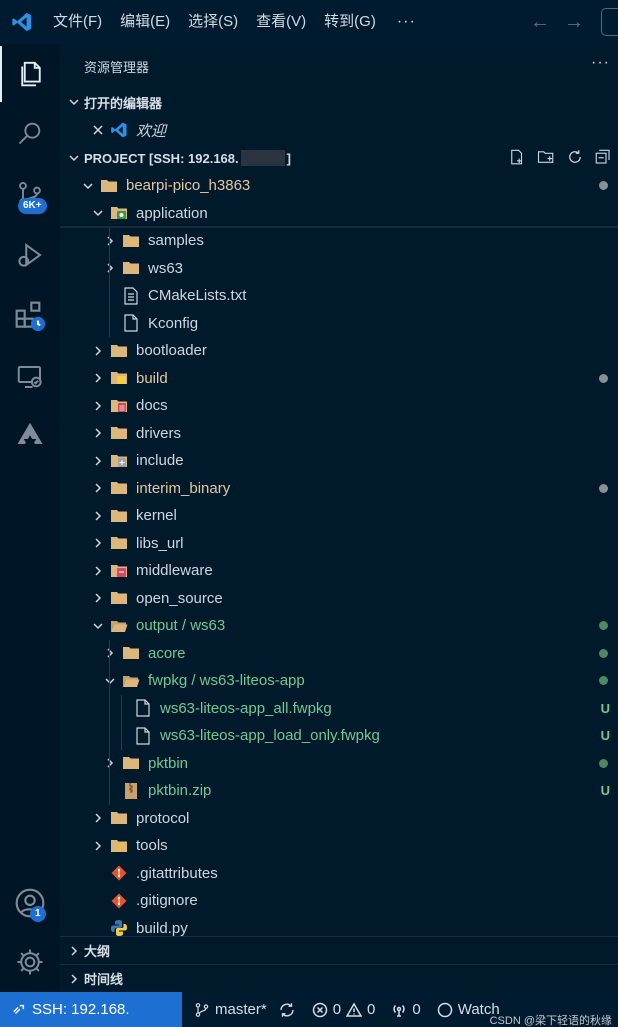  What do you see at coordinates (287, 1010) in the screenshot?
I see `sync-icon` at bounding box center [287, 1010].